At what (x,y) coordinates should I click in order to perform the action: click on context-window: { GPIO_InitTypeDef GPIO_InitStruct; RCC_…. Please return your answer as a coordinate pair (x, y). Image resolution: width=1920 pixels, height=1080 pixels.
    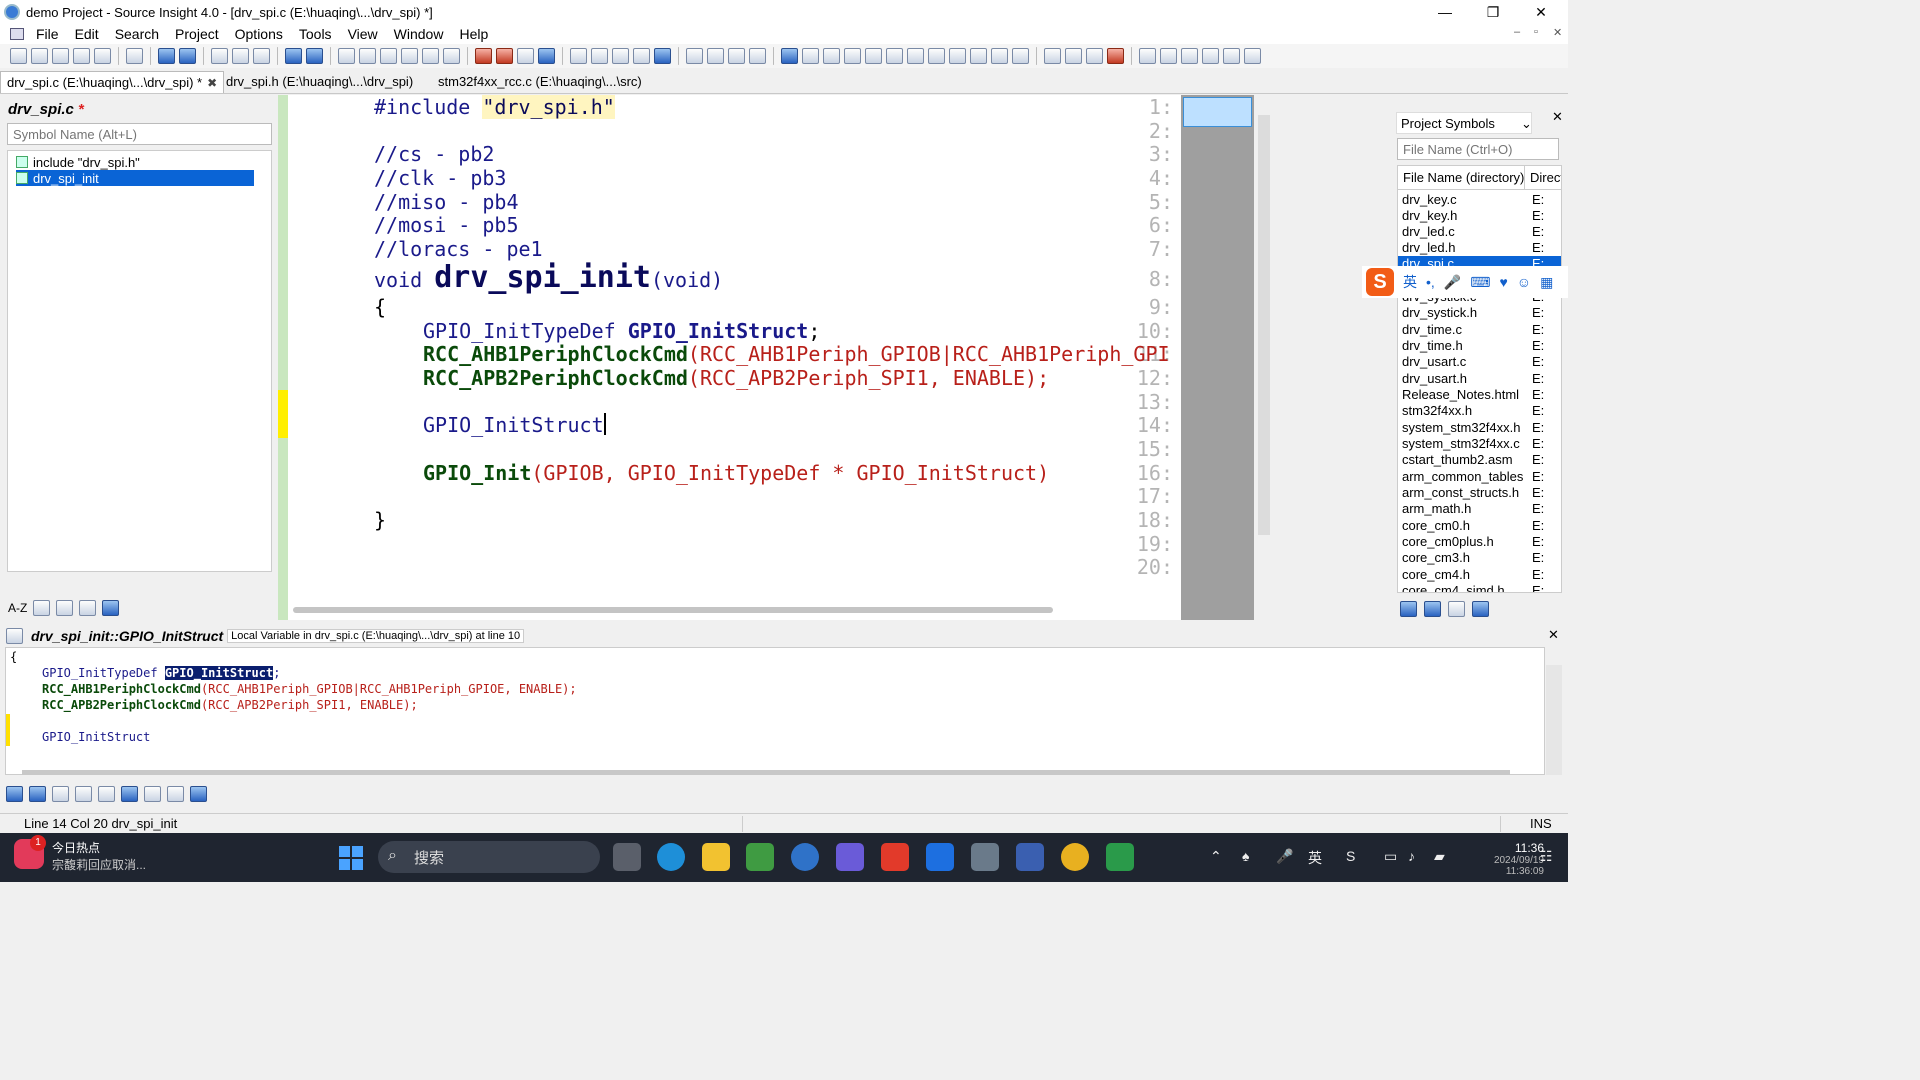
    Looking at the image, I should click on (775, 711).